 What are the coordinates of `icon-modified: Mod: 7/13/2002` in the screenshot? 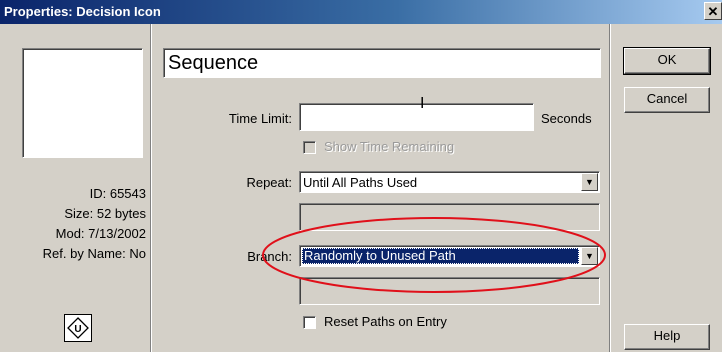 It's located at (100, 233).